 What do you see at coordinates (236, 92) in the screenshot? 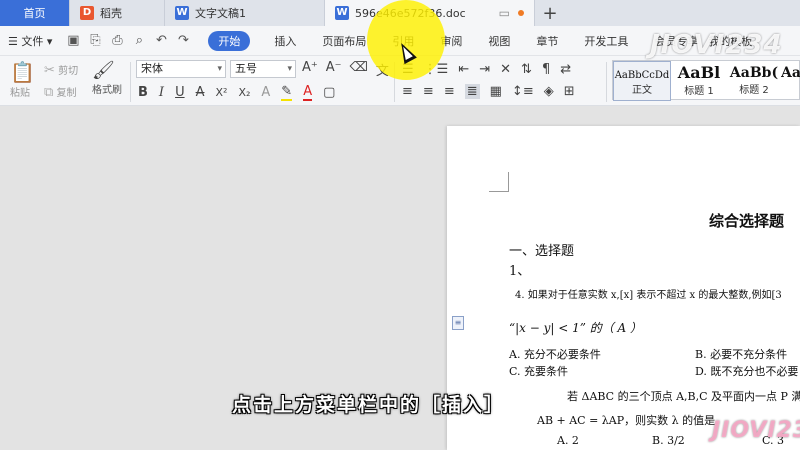
I see `font-style-controls: B I U A X² X₂ A ✎ A ▢` at bounding box center [236, 92].